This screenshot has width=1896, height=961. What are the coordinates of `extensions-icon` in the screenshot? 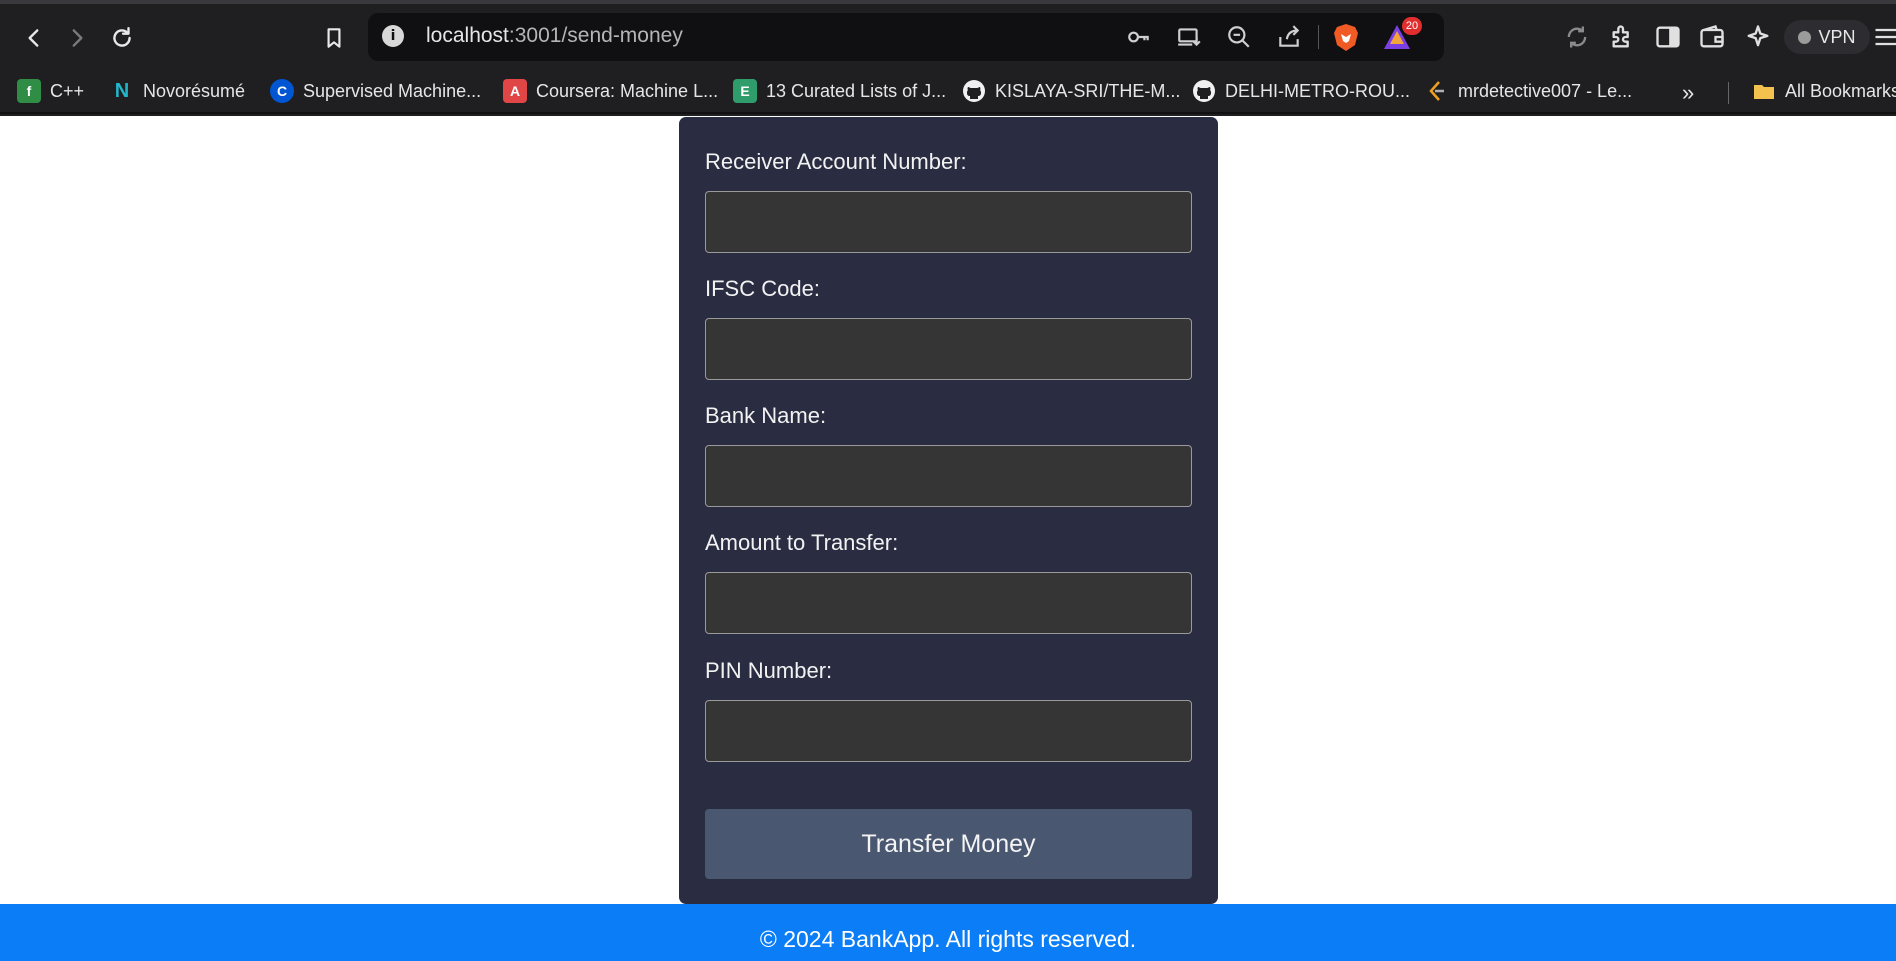 It's located at (1623, 37).